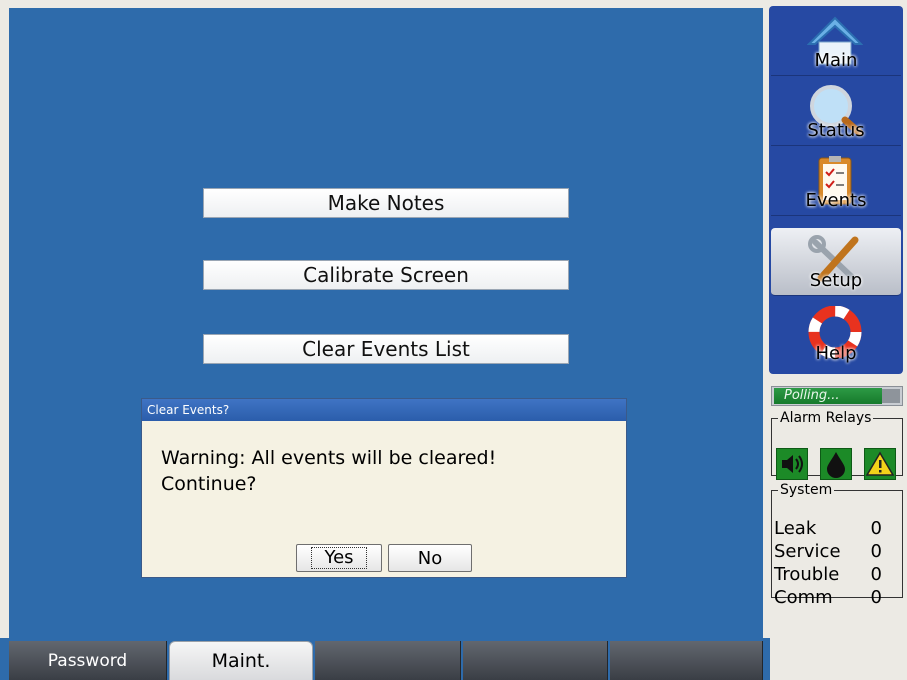  I want to click on warning-relay, so click(880, 464).